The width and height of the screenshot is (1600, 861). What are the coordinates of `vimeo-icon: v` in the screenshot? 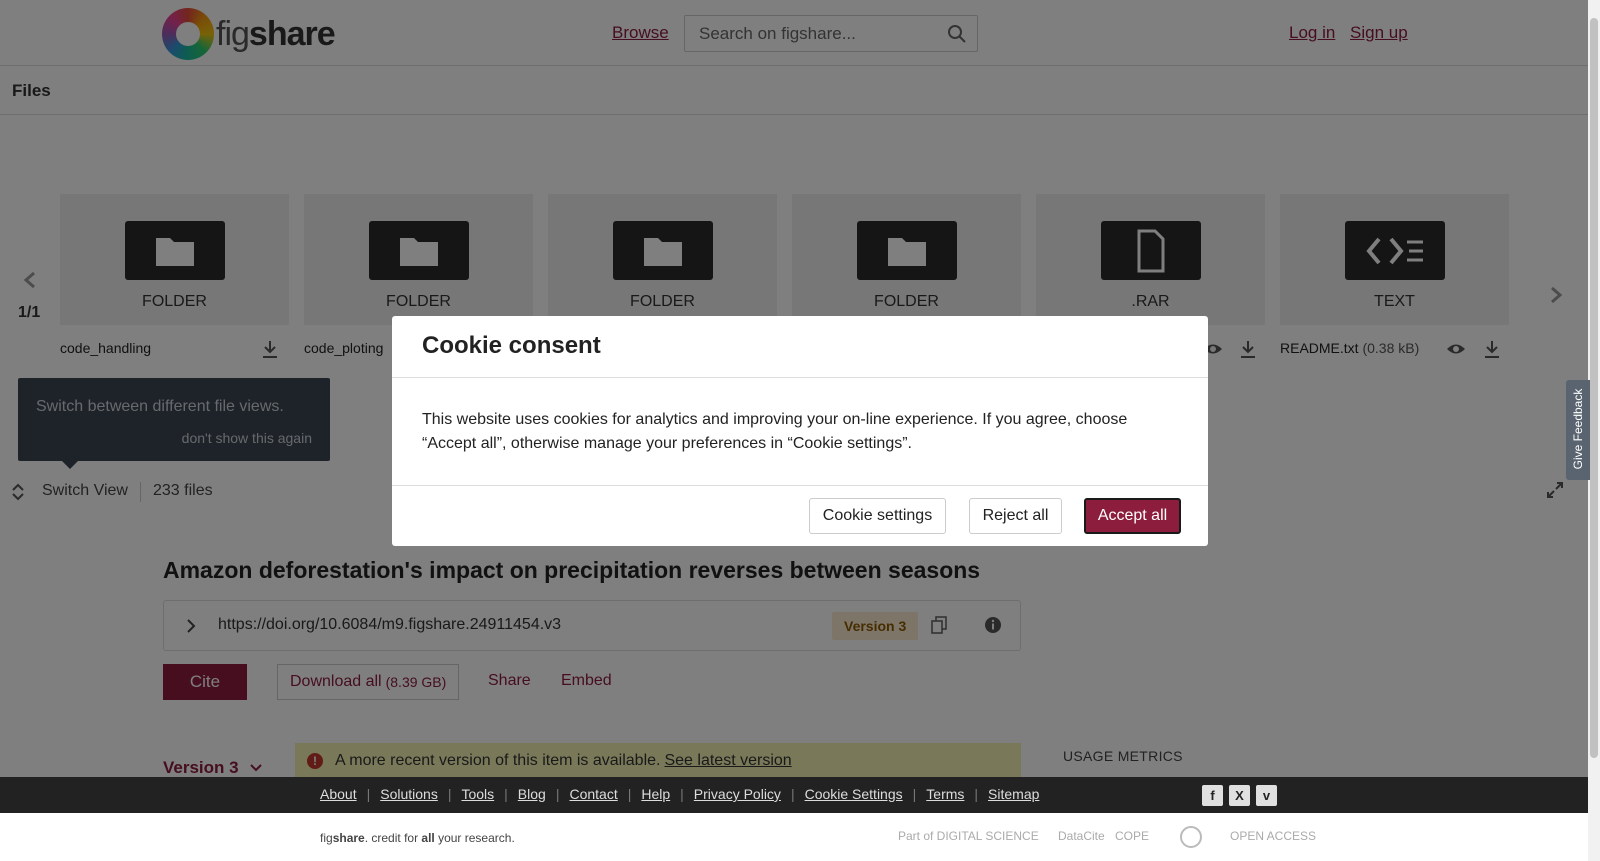 It's located at (1266, 795).